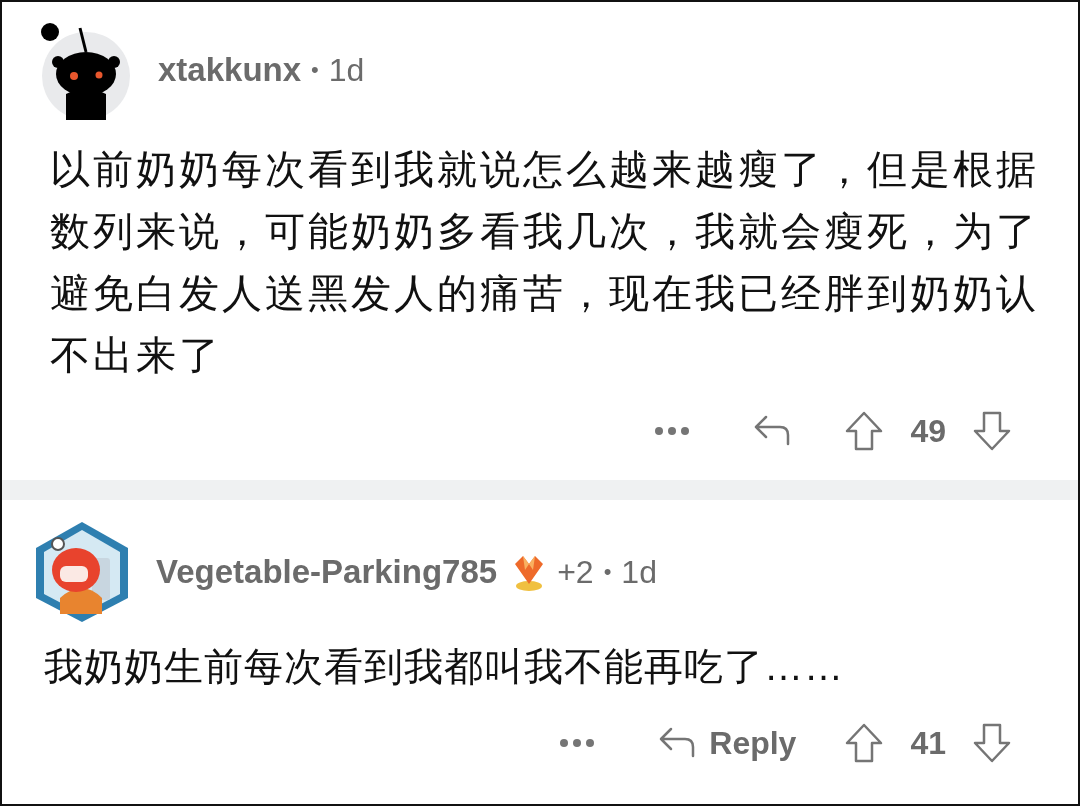 This screenshot has height=806, width=1080. Describe the element at coordinates (327, 572) in the screenshot. I see `username: Vegetable-Parking785` at that location.